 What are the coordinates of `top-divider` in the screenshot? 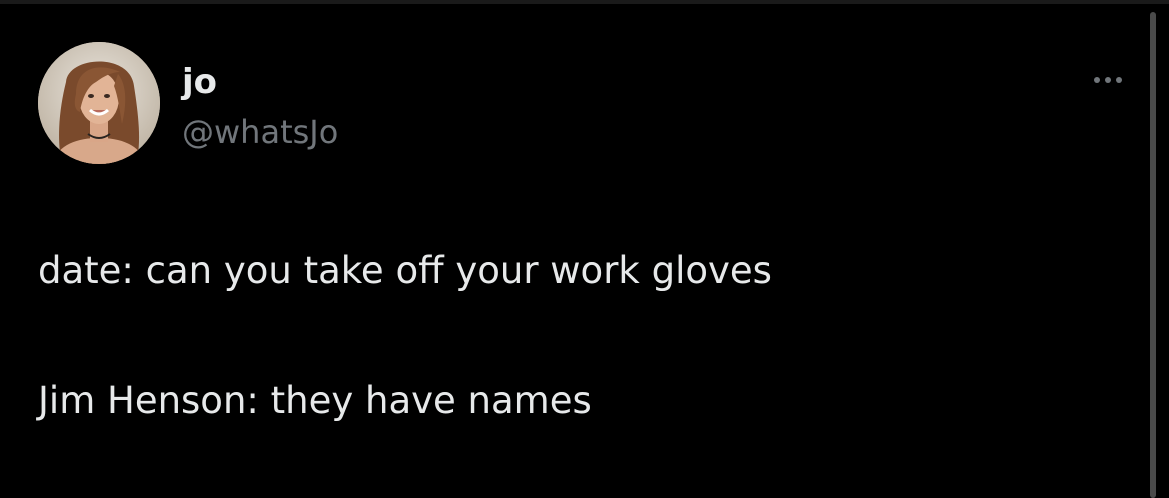 It's located at (584, 2).